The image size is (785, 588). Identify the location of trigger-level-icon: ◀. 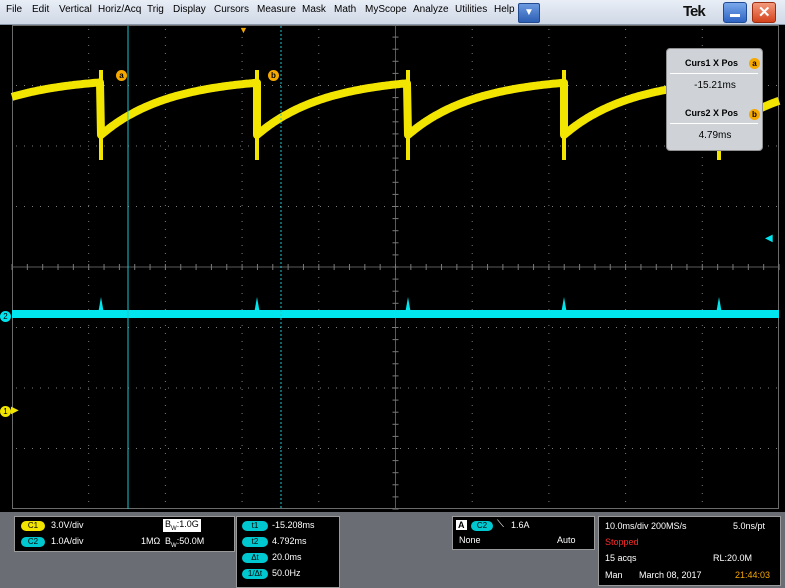
(769, 238).